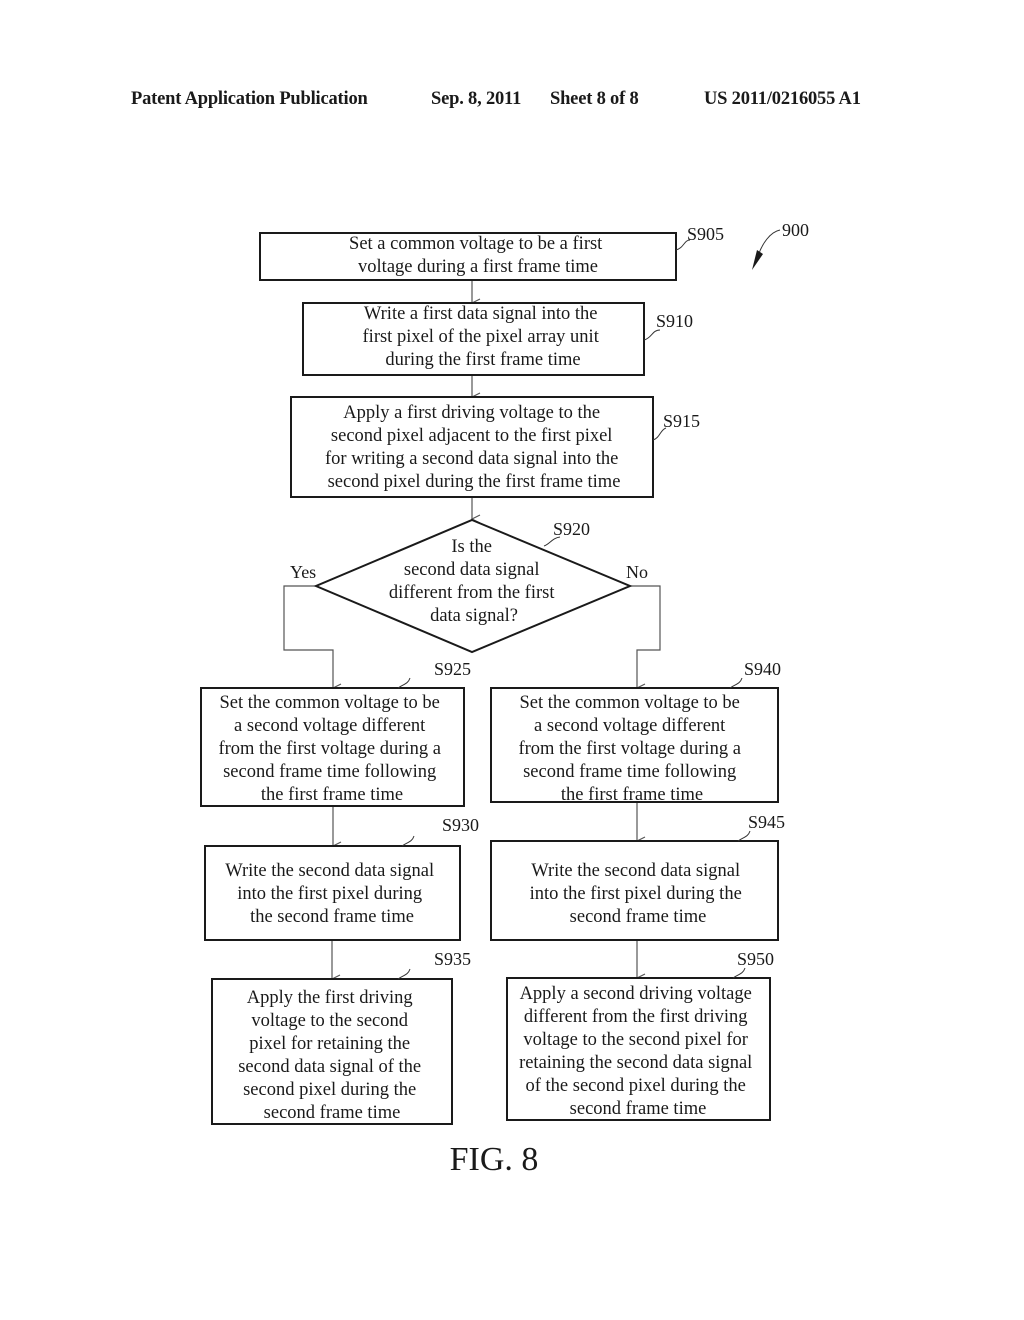 The image size is (1024, 1320). Describe the element at coordinates (329, 703) in the screenshot. I see `step-s925-line: Set the common voltage to be` at that location.